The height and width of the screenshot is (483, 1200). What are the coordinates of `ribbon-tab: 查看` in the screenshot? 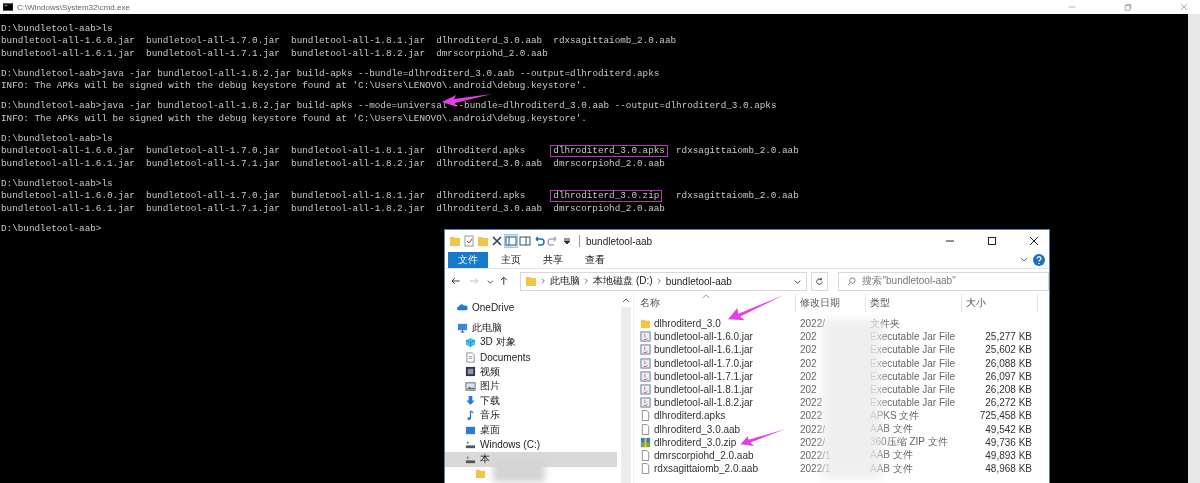 It's located at (595, 260).